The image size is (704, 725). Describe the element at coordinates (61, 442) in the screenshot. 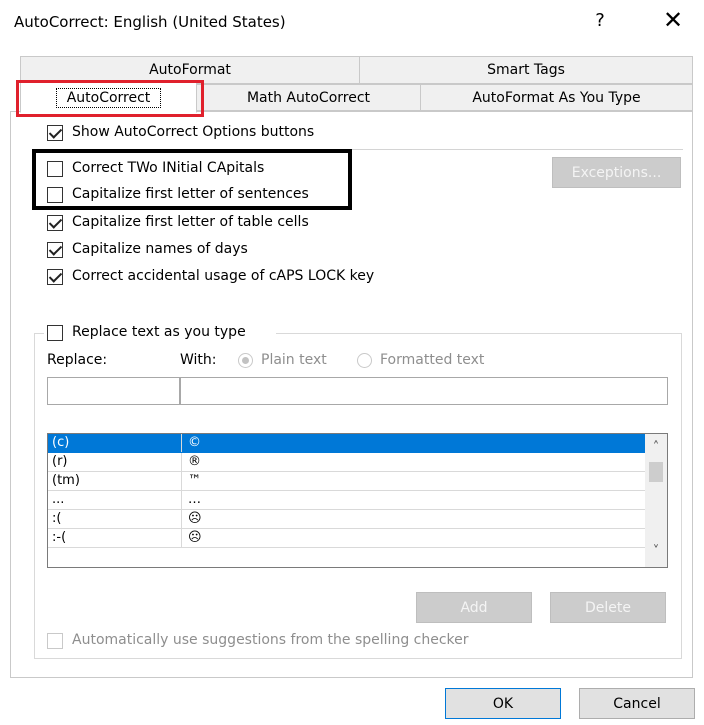

I see `entry-replace: (c)` at that location.